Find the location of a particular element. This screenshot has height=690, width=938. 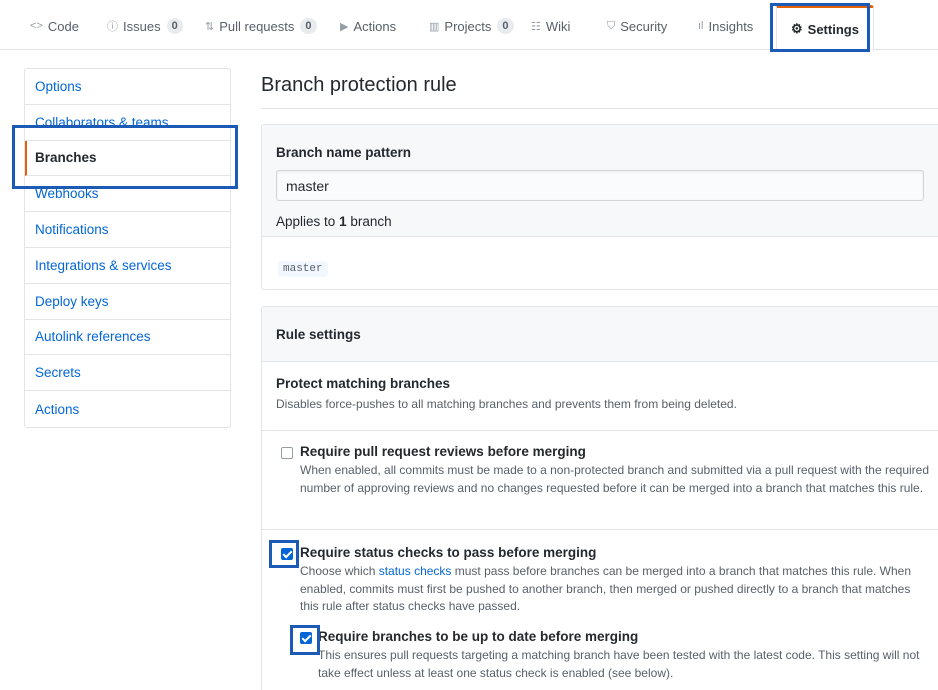

tab-label: Wiki is located at coordinates (558, 26).